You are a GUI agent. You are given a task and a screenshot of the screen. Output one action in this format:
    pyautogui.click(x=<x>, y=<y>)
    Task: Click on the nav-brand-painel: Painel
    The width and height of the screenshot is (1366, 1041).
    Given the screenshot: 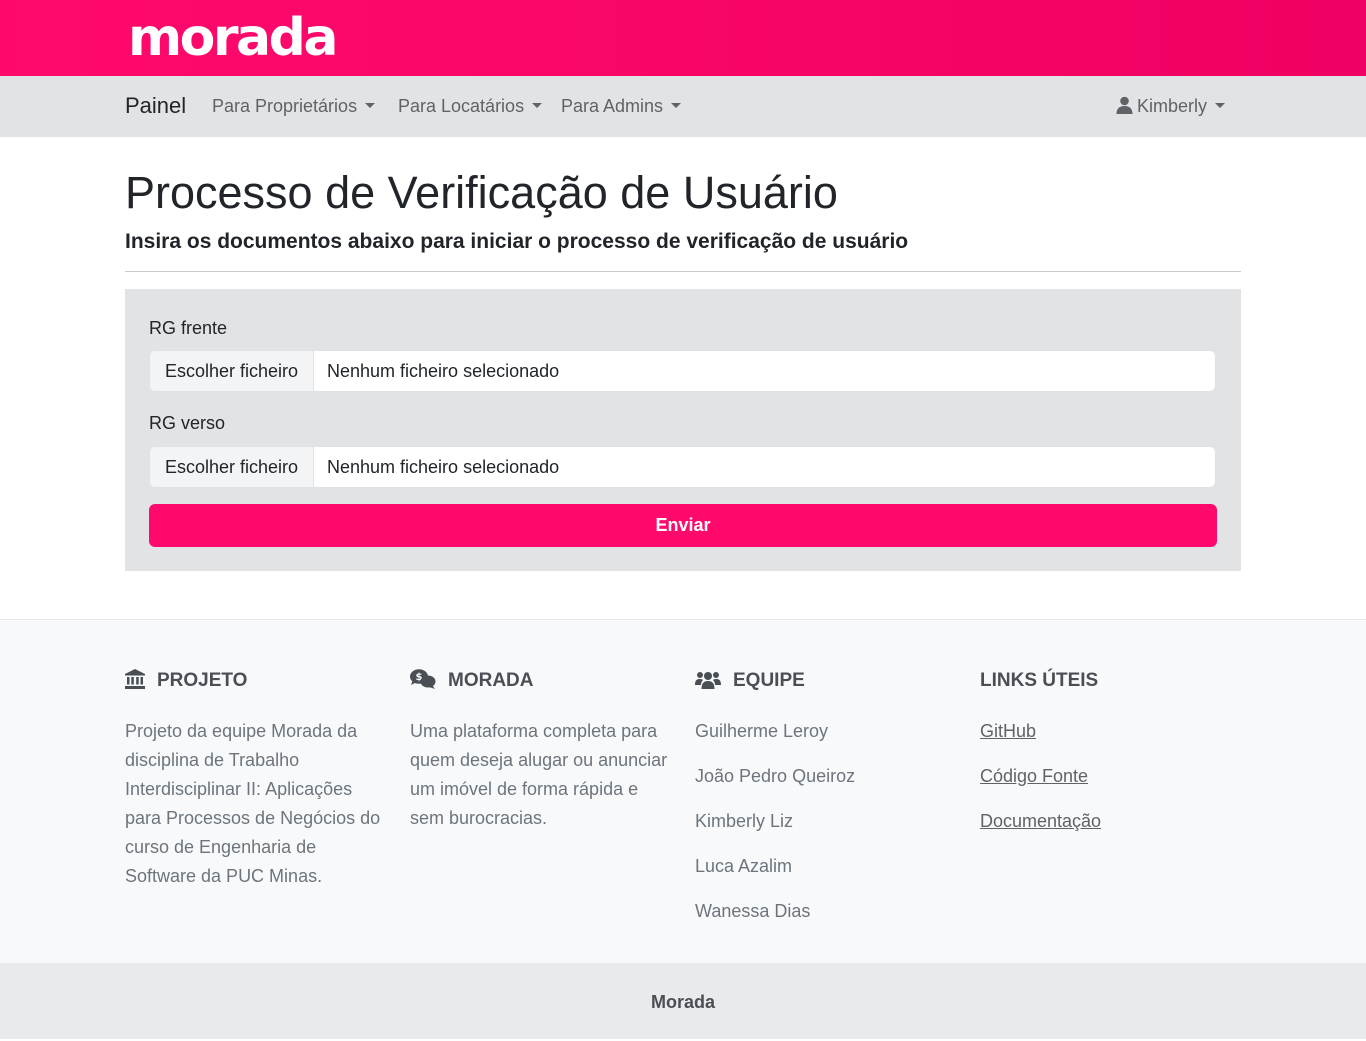 What is the action you would take?
    pyautogui.click(x=155, y=106)
    